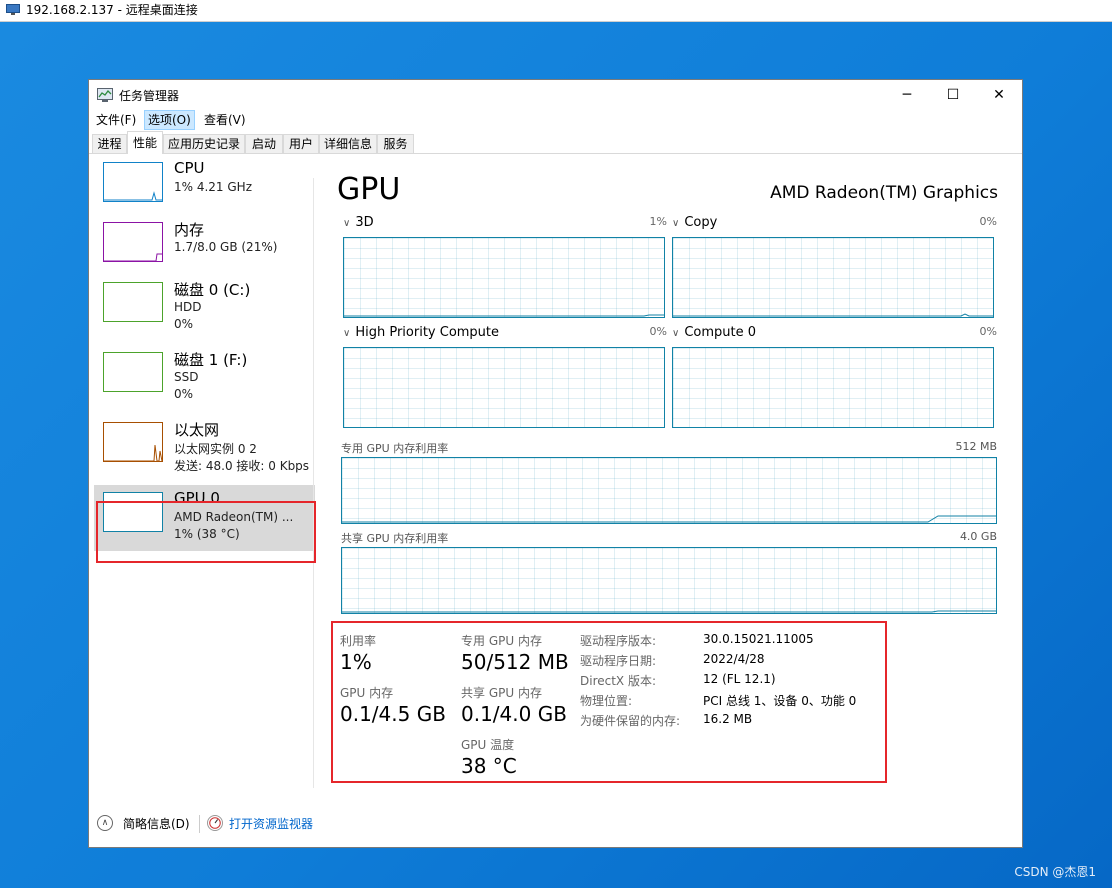 This screenshot has width=1112, height=888. I want to click on tab-services: 服务, so click(395, 143).